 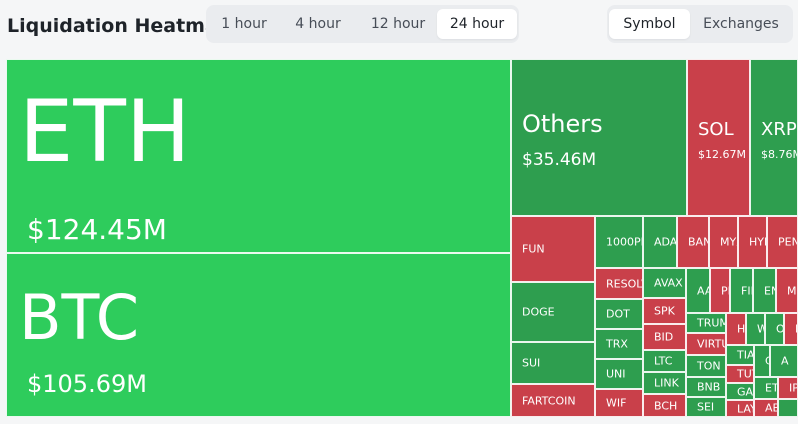 What do you see at coordinates (693, 242) in the screenshot?
I see `tile-banana: BANANA` at bounding box center [693, 242].